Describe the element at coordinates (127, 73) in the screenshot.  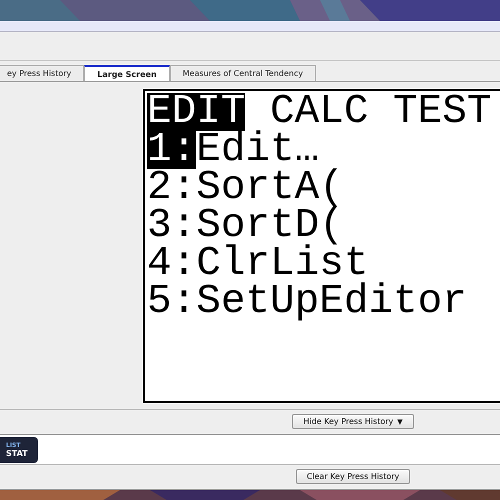
I see `tab: Large Screen` at that location.